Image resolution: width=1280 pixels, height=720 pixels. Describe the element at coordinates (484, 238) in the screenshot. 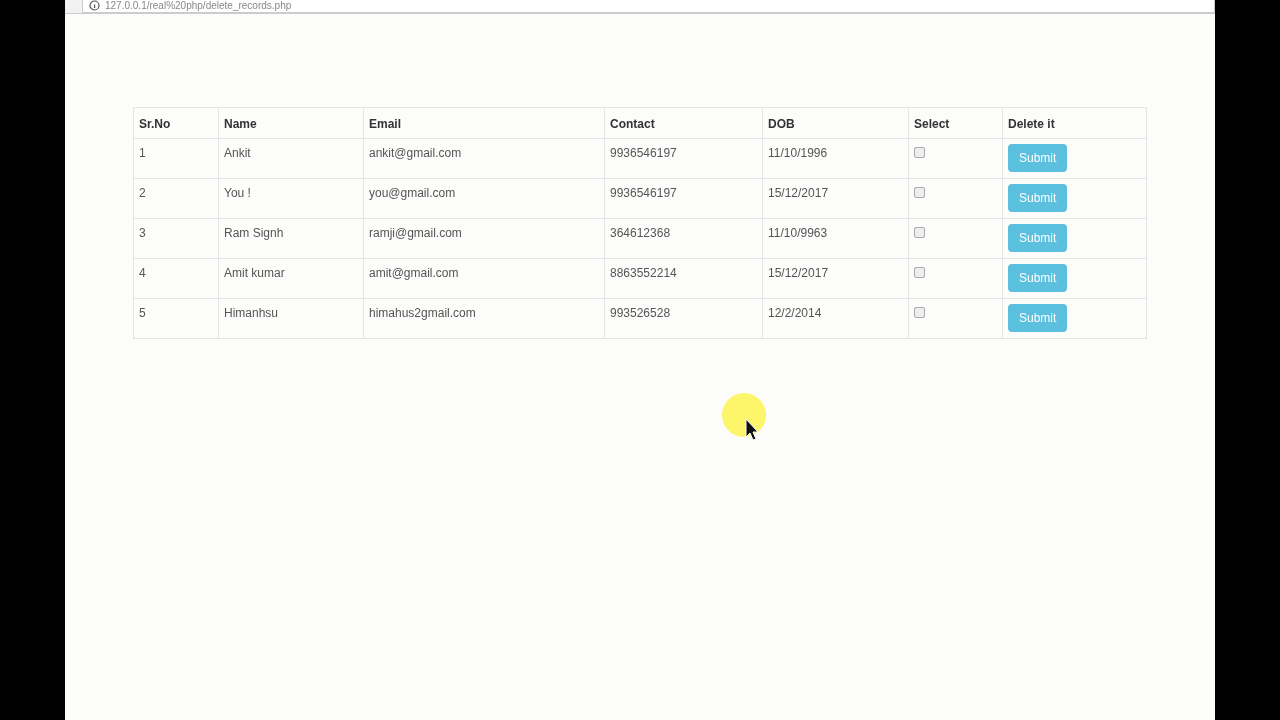

I see `table-cell: ramji@gmail.com` at that location.